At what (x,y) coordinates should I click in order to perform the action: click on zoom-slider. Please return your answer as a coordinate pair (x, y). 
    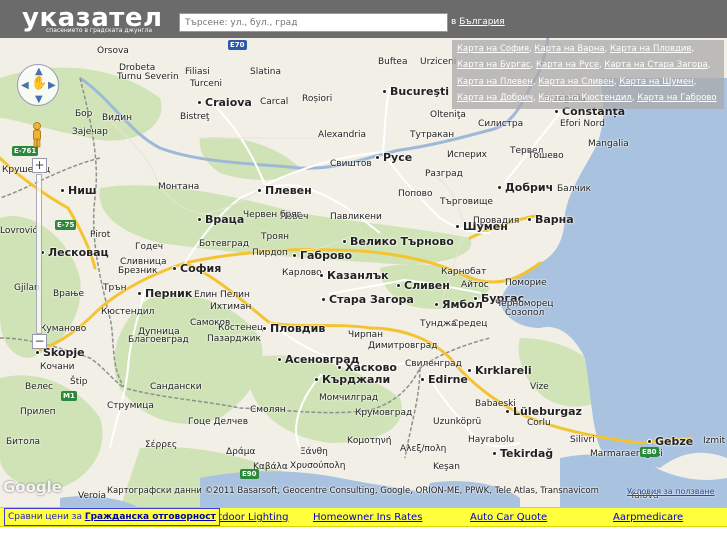
    Looking at the image, I should click on (39, 254).